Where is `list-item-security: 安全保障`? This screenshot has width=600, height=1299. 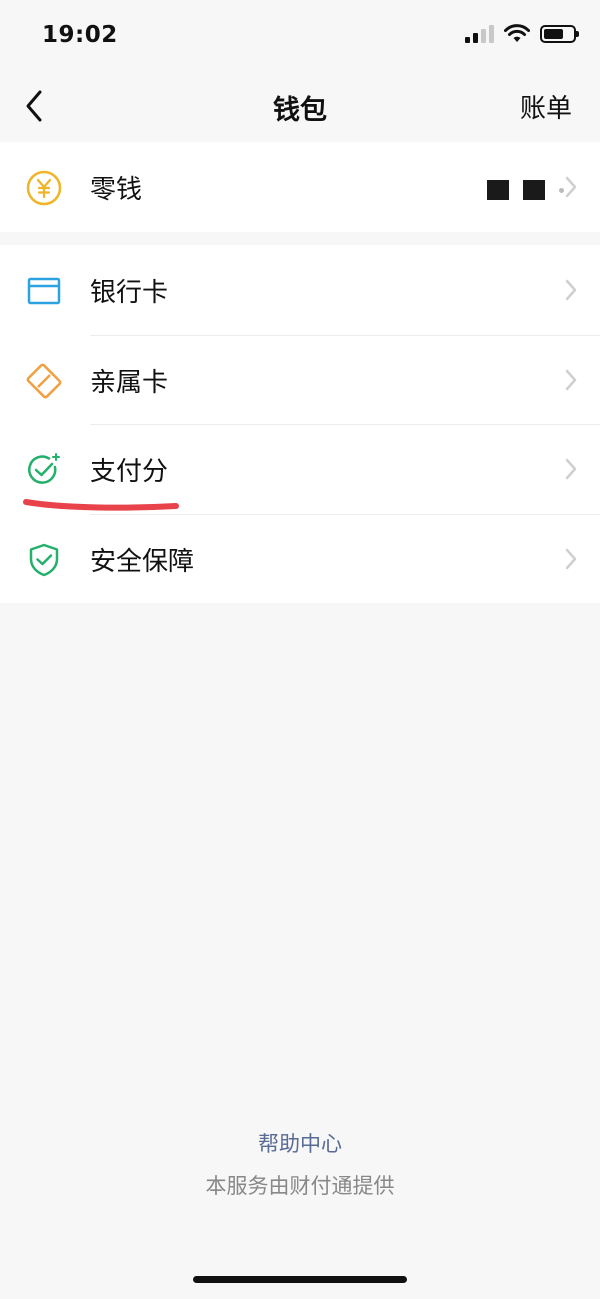
list-item-security: 安全保障 is located at coordinates (300, 558).